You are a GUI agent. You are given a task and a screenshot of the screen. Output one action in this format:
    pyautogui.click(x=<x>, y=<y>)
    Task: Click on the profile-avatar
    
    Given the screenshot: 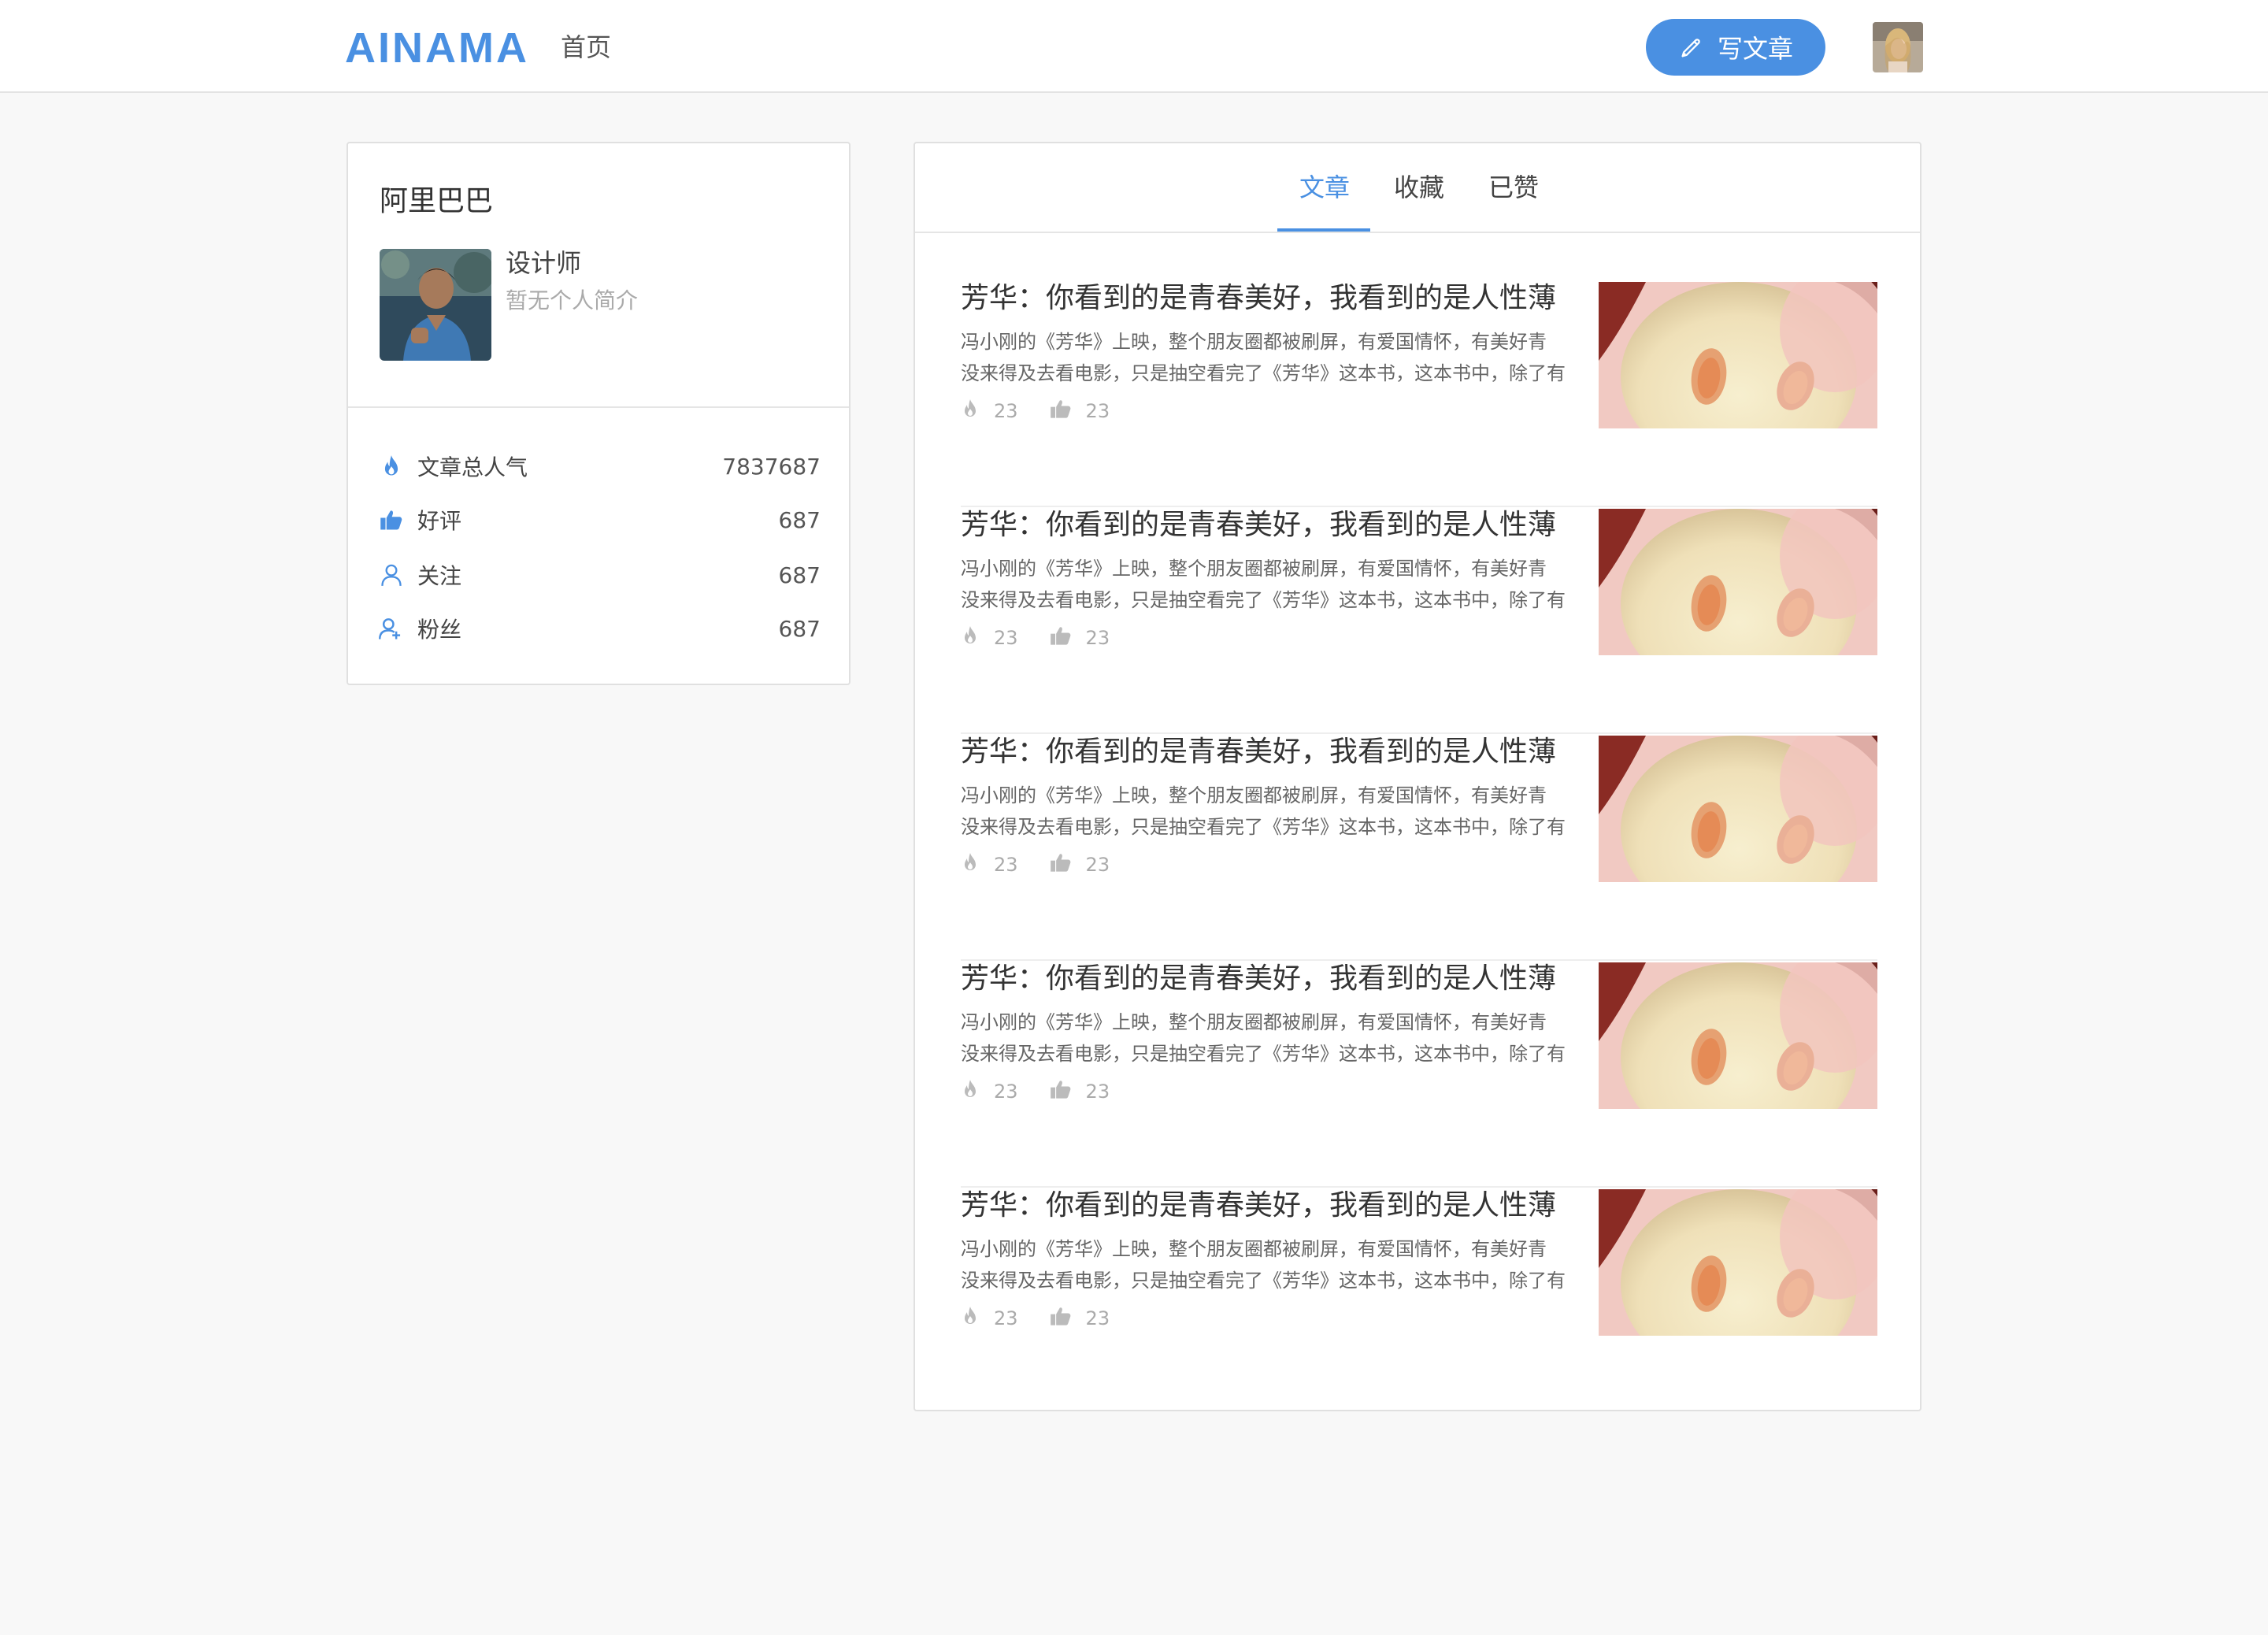 What is the action you would take?
    pyautogui.click(x=435, y=305)
    